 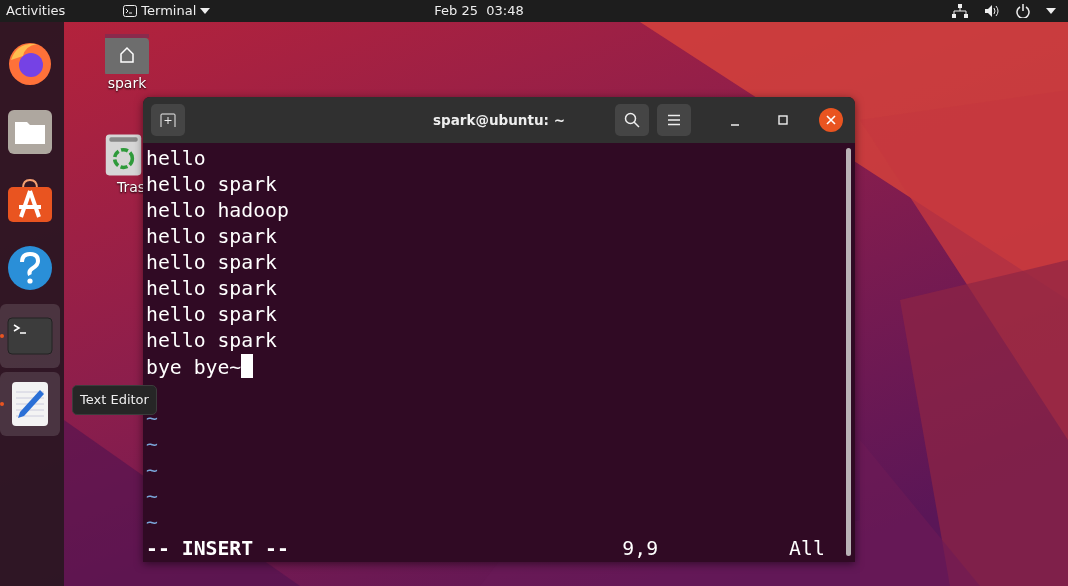 I want to click on power-icon, so click(x=1023, y=11).